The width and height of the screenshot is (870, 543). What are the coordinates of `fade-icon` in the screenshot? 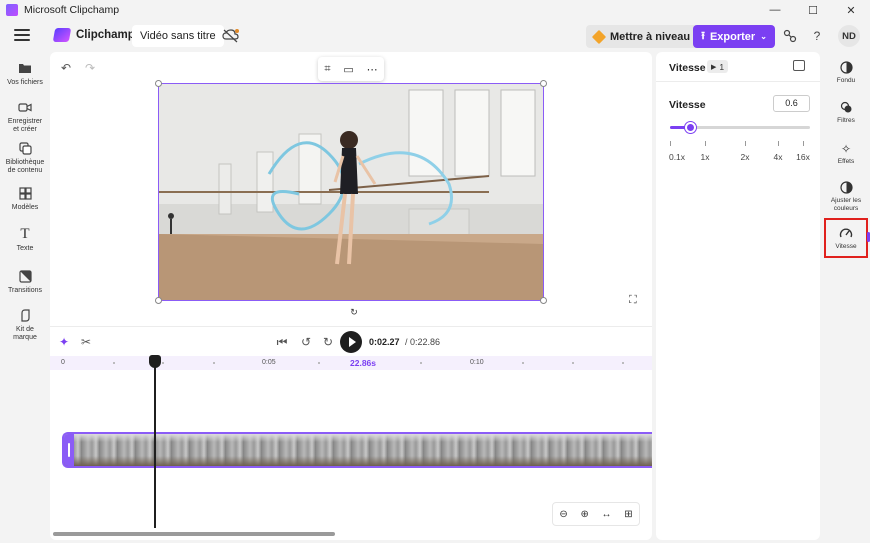 It's located at (846, 67).